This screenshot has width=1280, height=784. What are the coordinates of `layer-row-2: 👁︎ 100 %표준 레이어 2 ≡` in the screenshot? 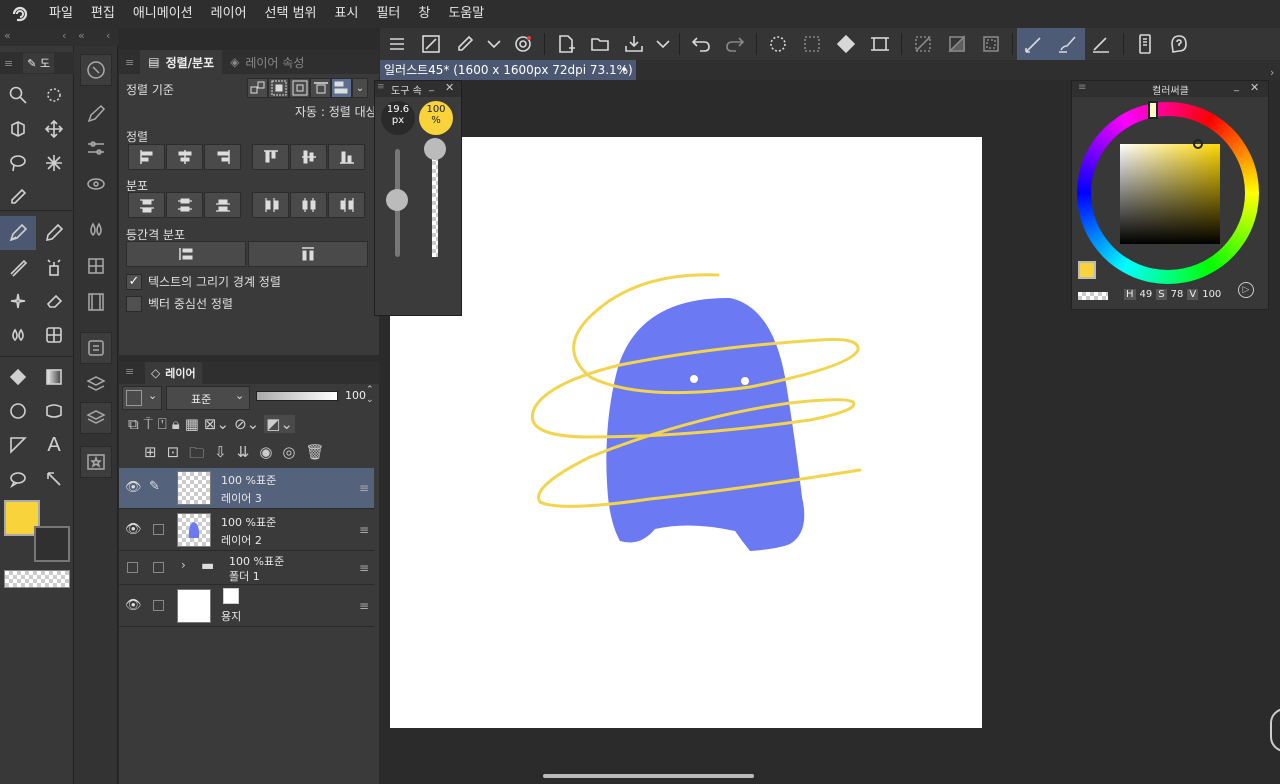 It's located at (246, 530).